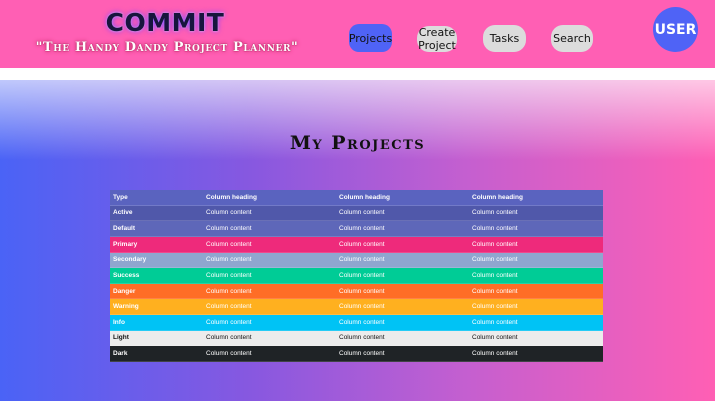  Describe the element at coordinates (125, 244) in the screenshot. I see `table-cell-type: Primary` at that location.